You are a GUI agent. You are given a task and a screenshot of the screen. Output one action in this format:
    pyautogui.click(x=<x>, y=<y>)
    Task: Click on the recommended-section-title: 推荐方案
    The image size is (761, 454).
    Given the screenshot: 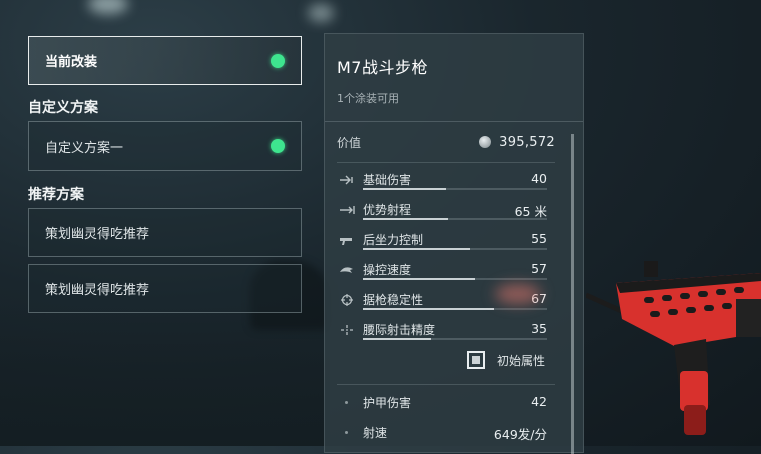 What is the action you would take?
    pyautogui.click(x=56, y=195)
    